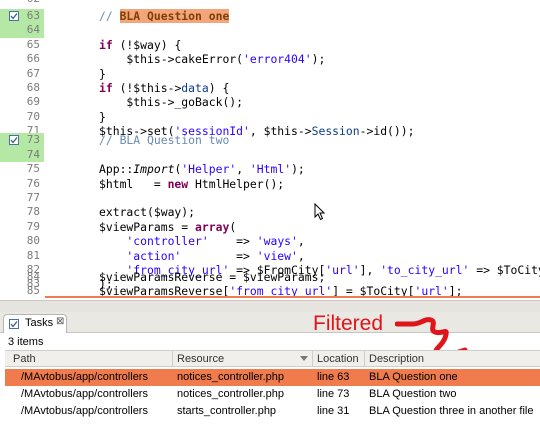 Image resolution: width=540 pixels, height=437 pixels. Describe the element at coordinates (270, 117) in the screenshot. I see `editor-line: 70 }` at that location.